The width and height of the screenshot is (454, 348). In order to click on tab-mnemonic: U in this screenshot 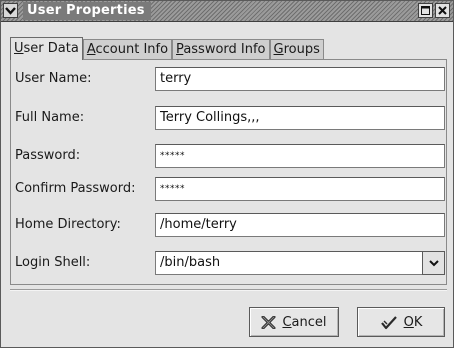, I will do `click(19, 48)`.